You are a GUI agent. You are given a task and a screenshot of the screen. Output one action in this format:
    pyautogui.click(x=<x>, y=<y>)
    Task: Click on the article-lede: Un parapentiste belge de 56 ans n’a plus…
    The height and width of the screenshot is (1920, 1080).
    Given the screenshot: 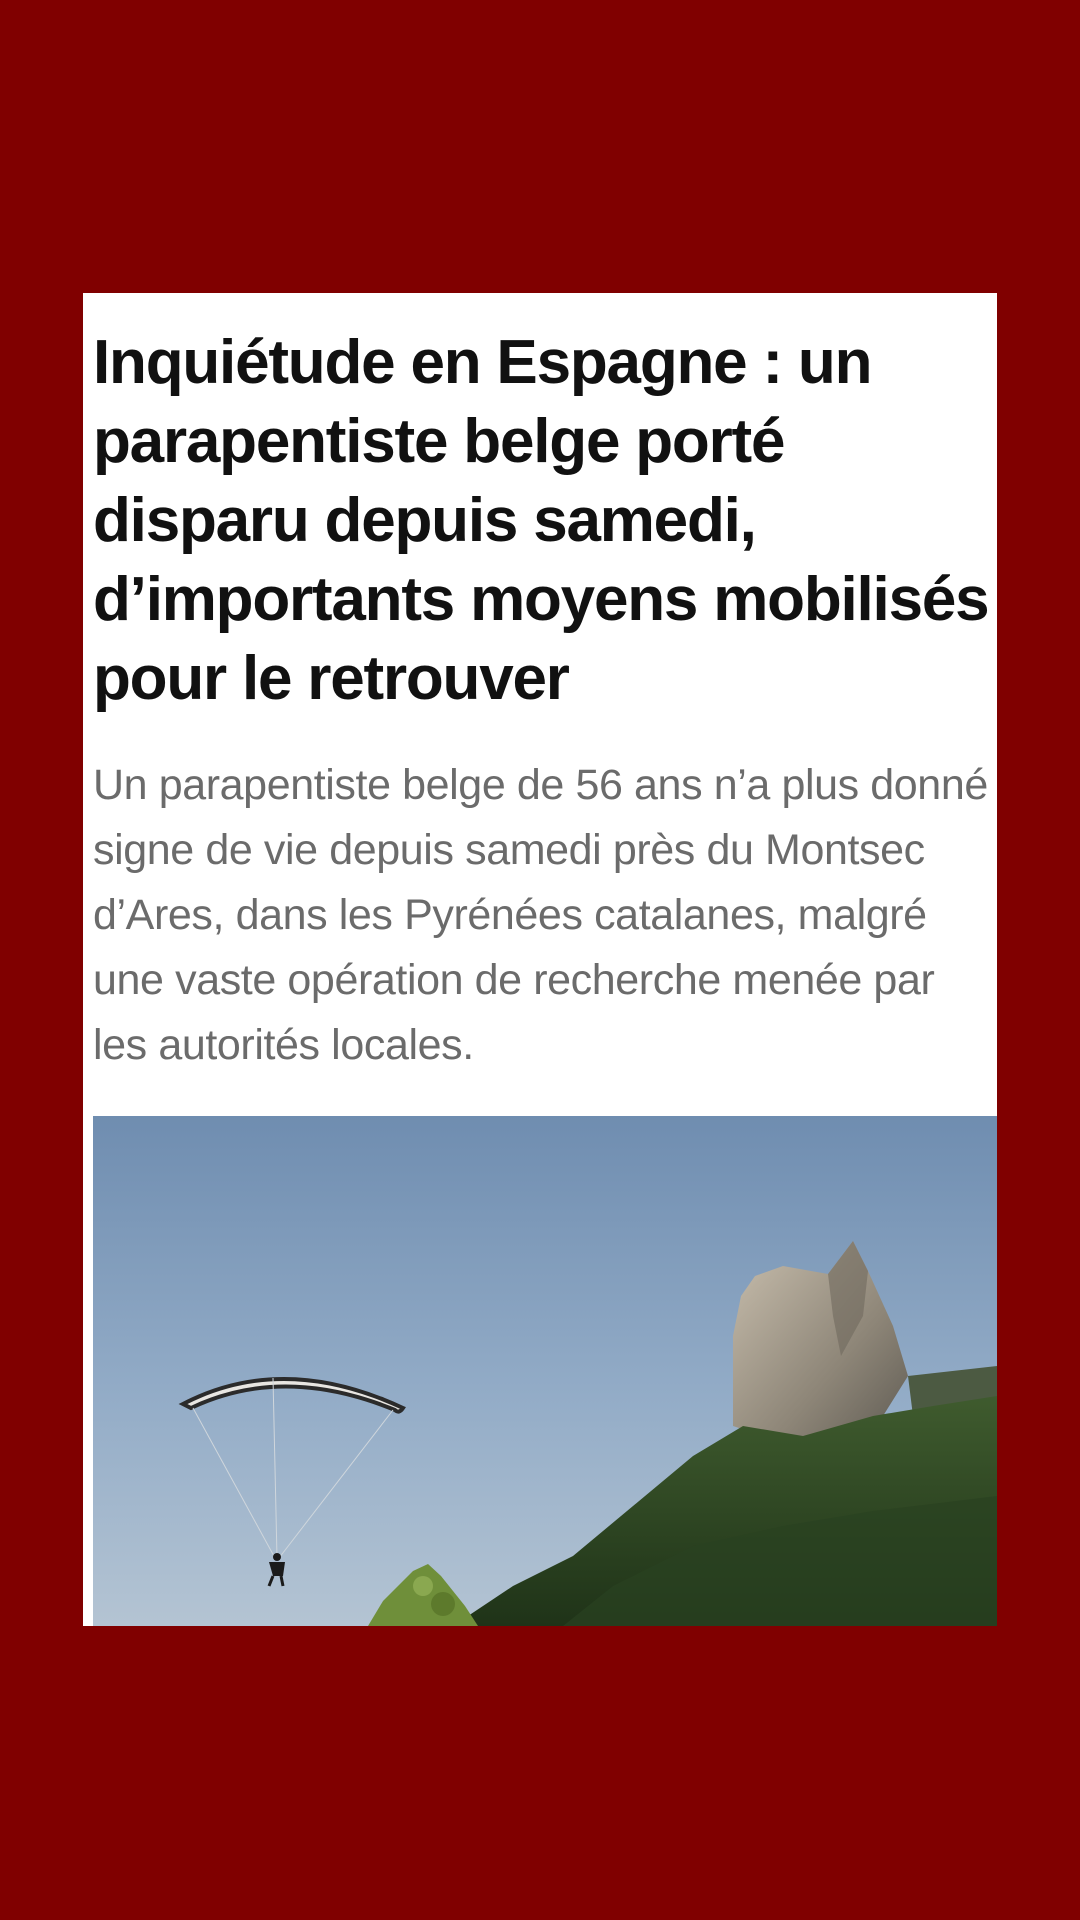 What is the action you would take?
    pyautogui.click(x=540, y=915)
    